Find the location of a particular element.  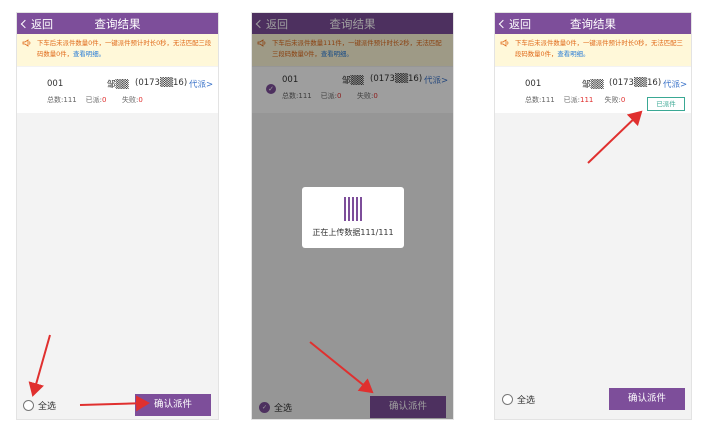

record-card: 001 邹▒▒ (0173▒▒16) 代派> 总数:111 已派:0 失败:0 is located at coordinates (117, 90).